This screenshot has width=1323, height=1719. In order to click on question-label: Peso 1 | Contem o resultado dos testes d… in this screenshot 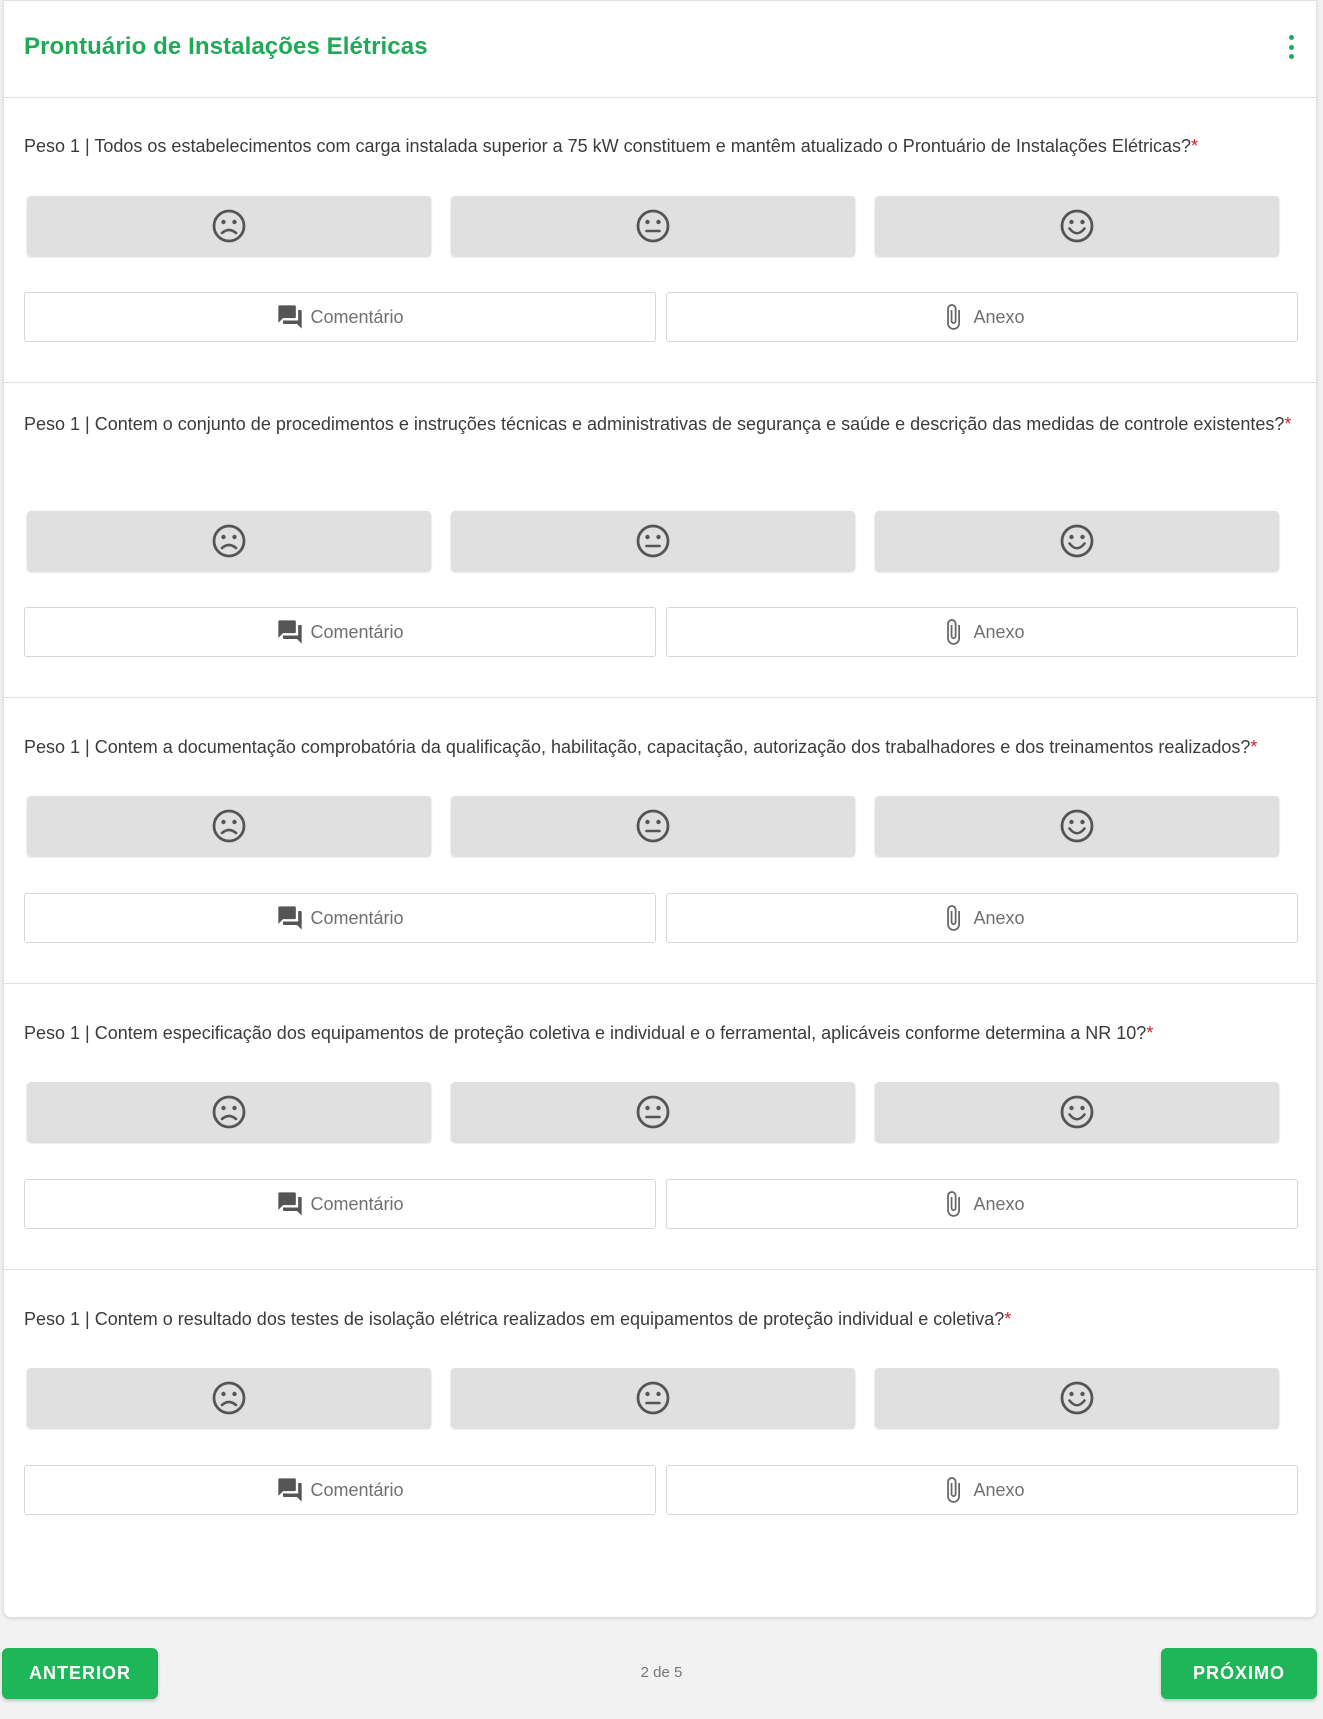, I will do `click(514, 1319)`.